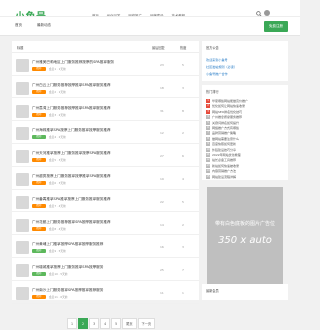  What do you see at coordinates (221, 66) in the screenshot?
I see `notice-link: 社区发帖规则（必读）` at bounding box center [221, 66].